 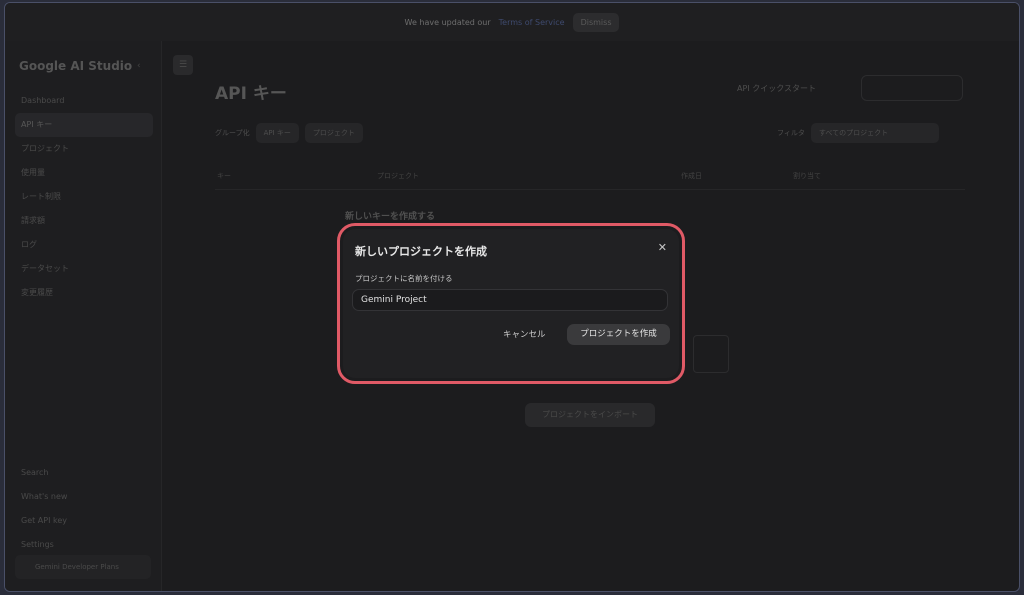 I want to click on dialog-title: 新しいプロジェクトを作成, so click(x=421, y=251).